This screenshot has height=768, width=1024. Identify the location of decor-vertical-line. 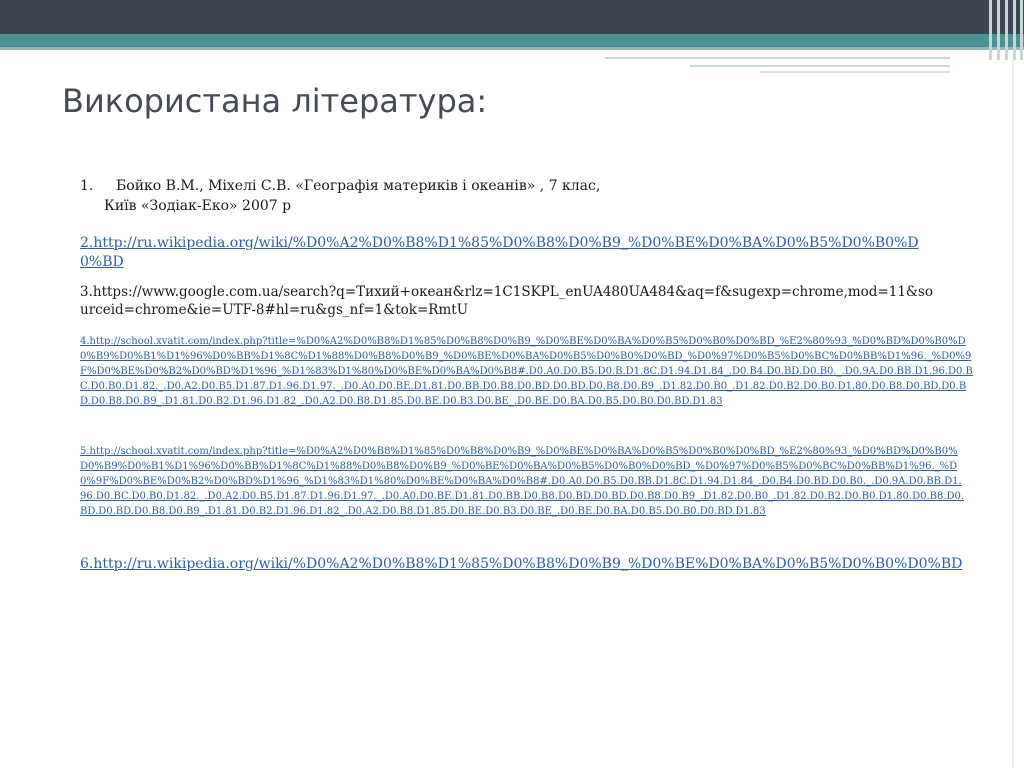
(1013, 414).